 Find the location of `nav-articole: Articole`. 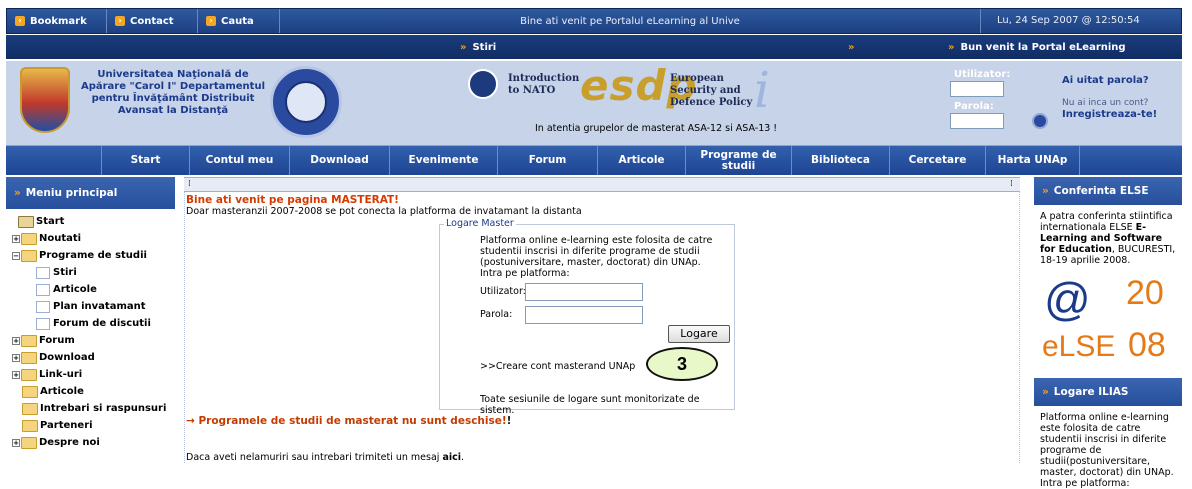

nav-articole: Articole is located at coordinates (642, 160).